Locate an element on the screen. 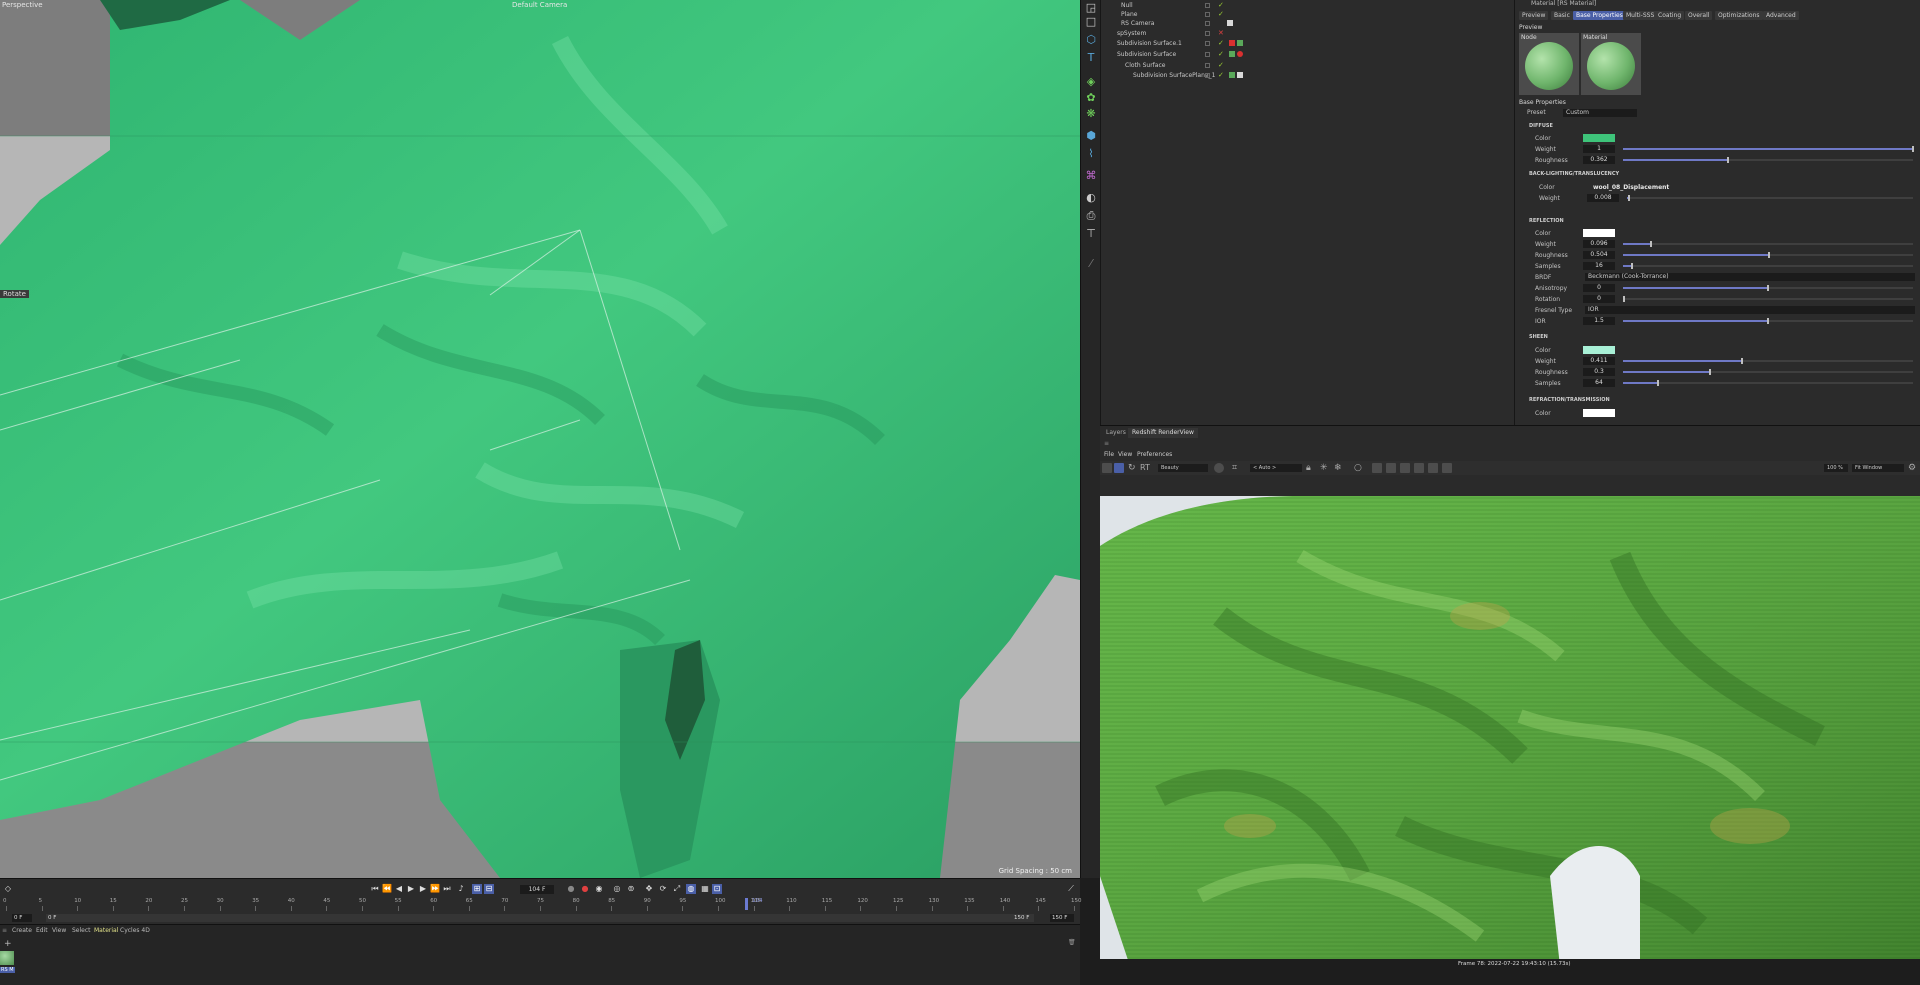 The width and height of the screenshot is (1920, 985). reflection-anisotropy-slider is located at coordinates (1768, 288).